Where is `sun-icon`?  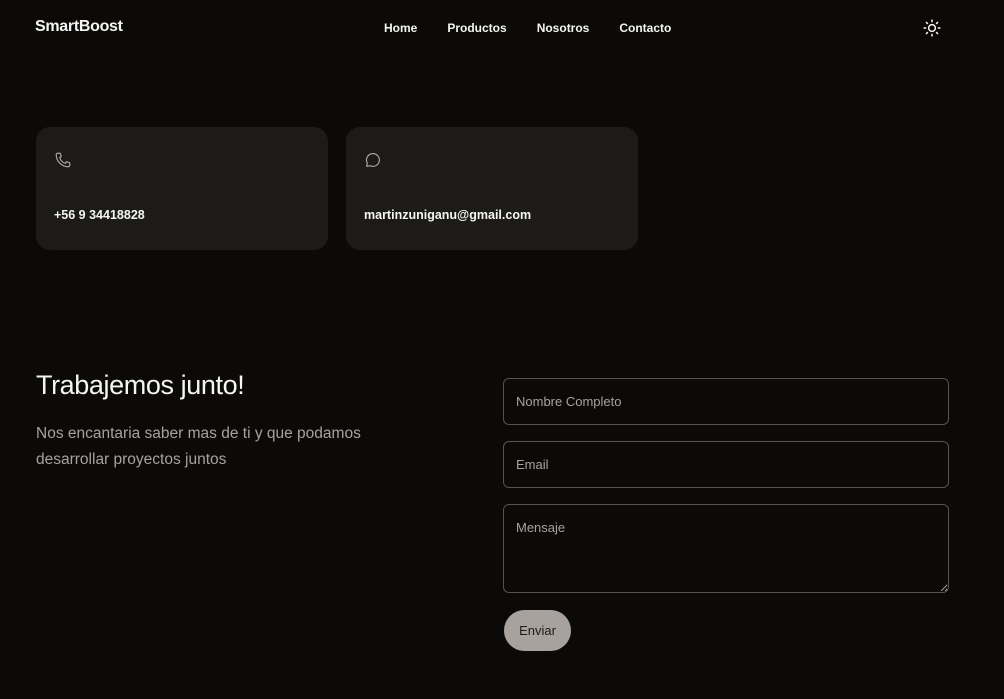
sun-icon is located at coordinates (932, 28).